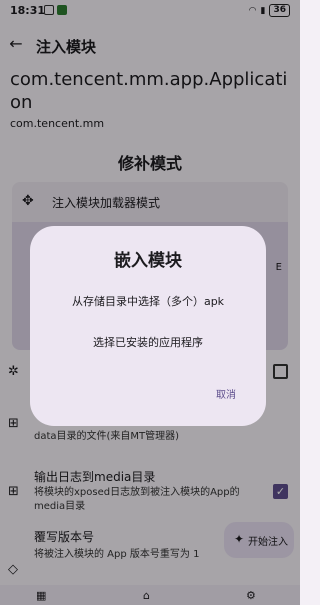 The width and height of the screenshot is (320, 605). Describe the element at coordinates (226, 393) in the screenshot. I see `cancel-button: 取消` at that location.